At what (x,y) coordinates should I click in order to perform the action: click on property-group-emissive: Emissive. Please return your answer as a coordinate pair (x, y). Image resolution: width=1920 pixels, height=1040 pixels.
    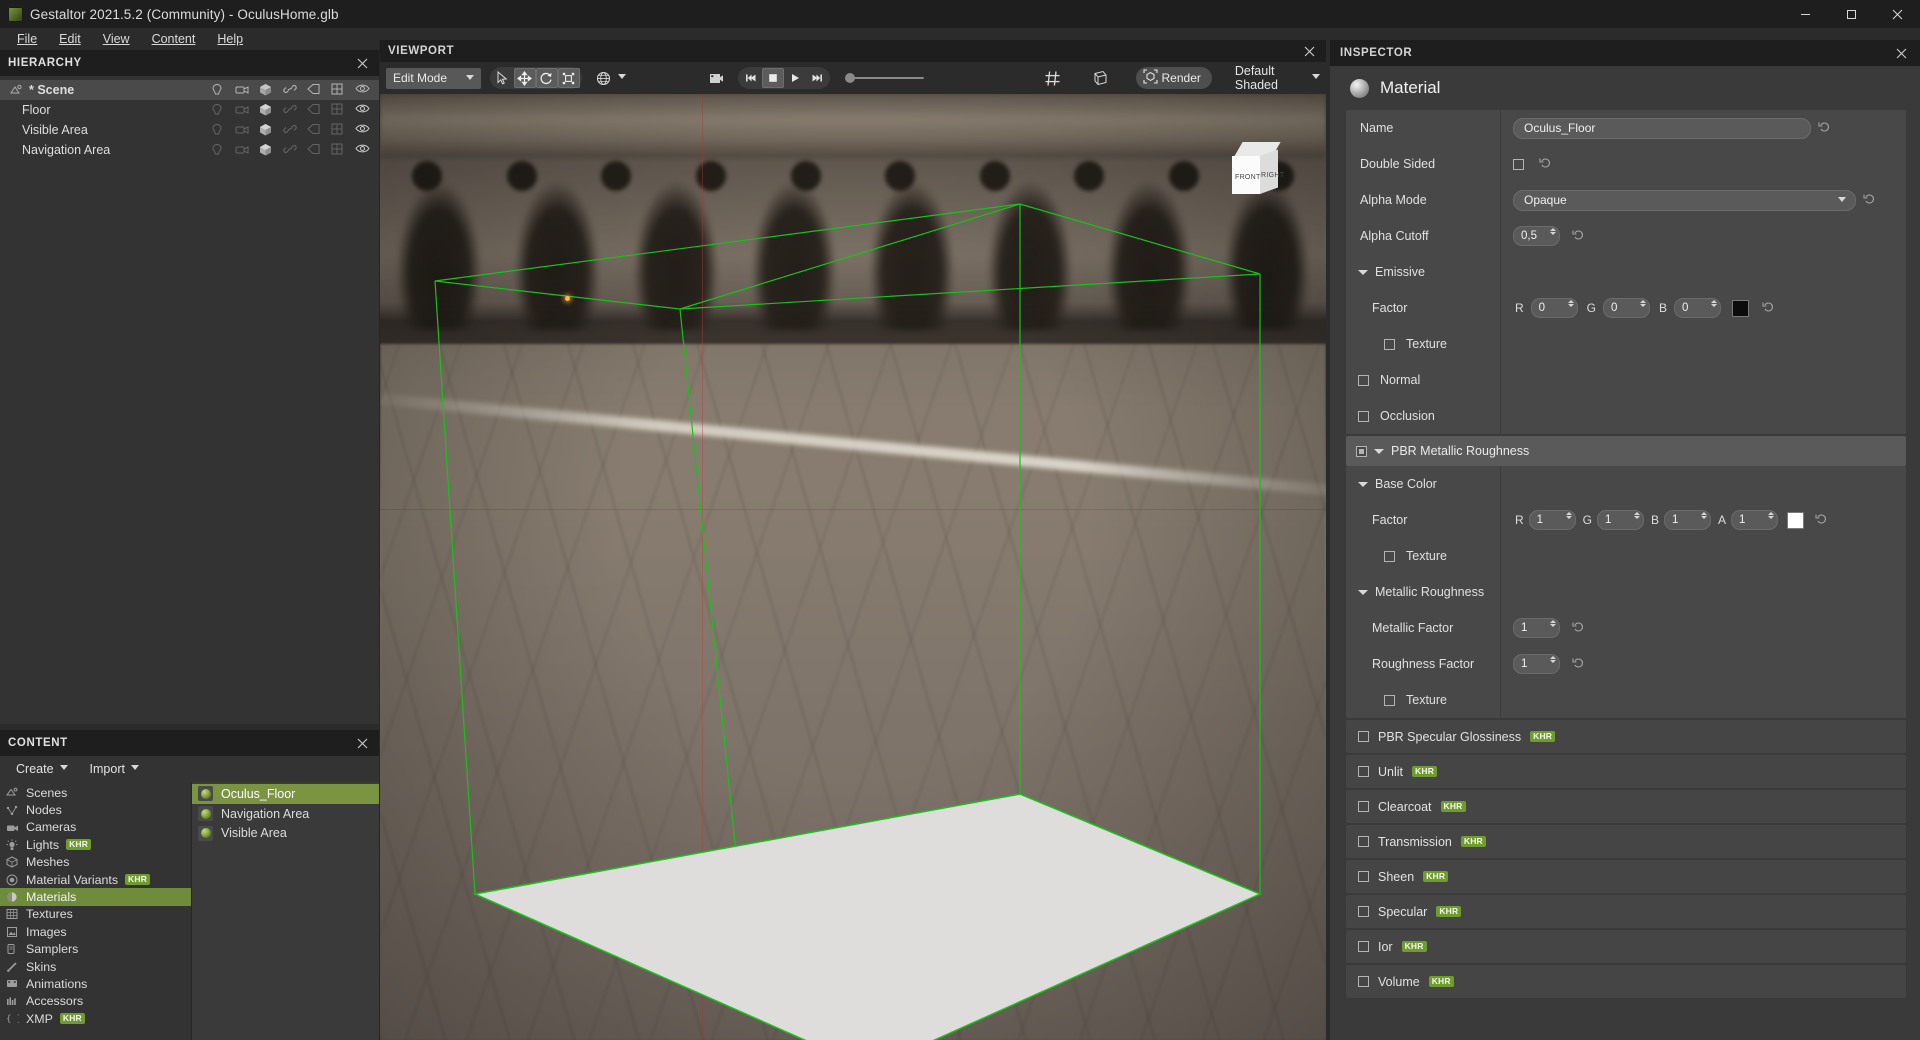
    Looking at the image, I should click on (1626, 272).